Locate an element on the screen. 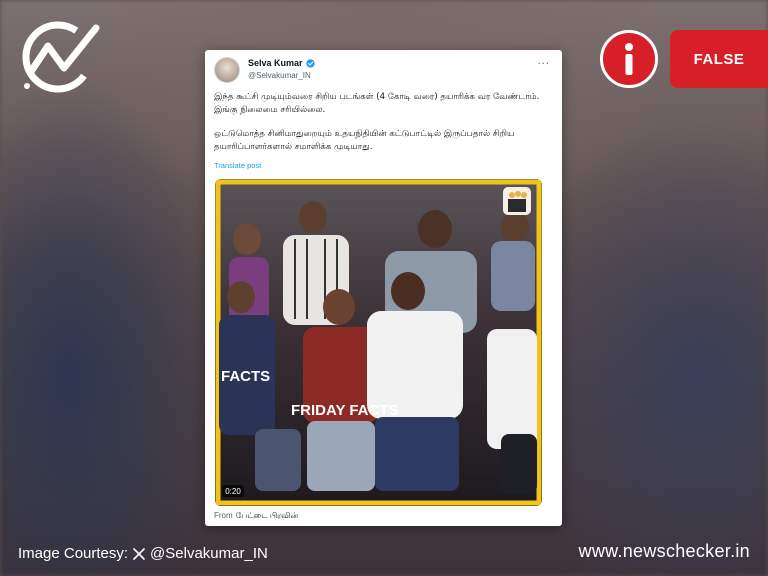  info-icon is located at coordinates (629, 59).